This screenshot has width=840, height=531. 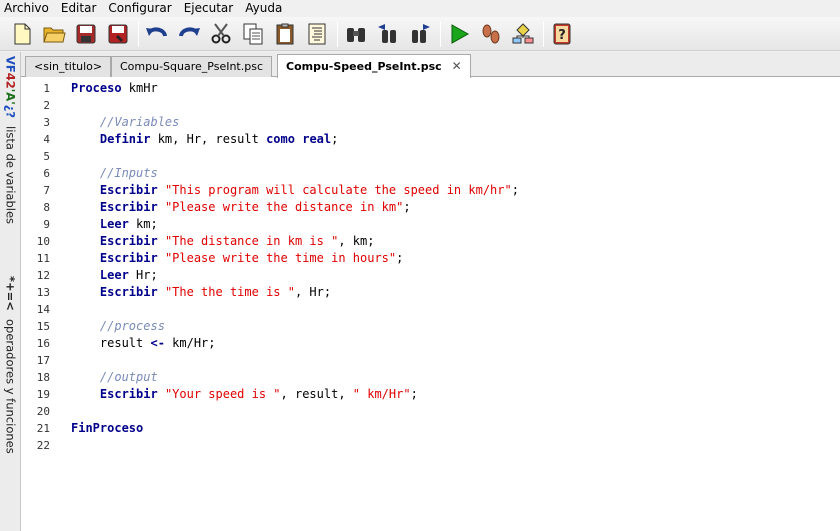 I want to click on find-next-icon, so click(x=421, y=33).